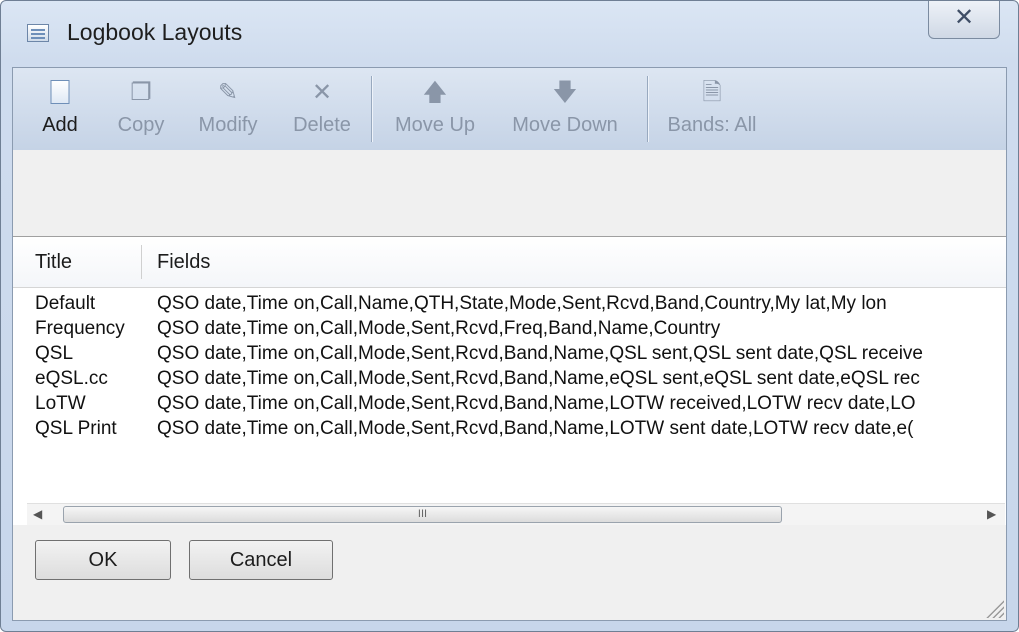 The image size is (1019, 632). Describe the element at coordinates (991, 514) in the screenshot. I see `scroll-right-icon: ▶` at that location.